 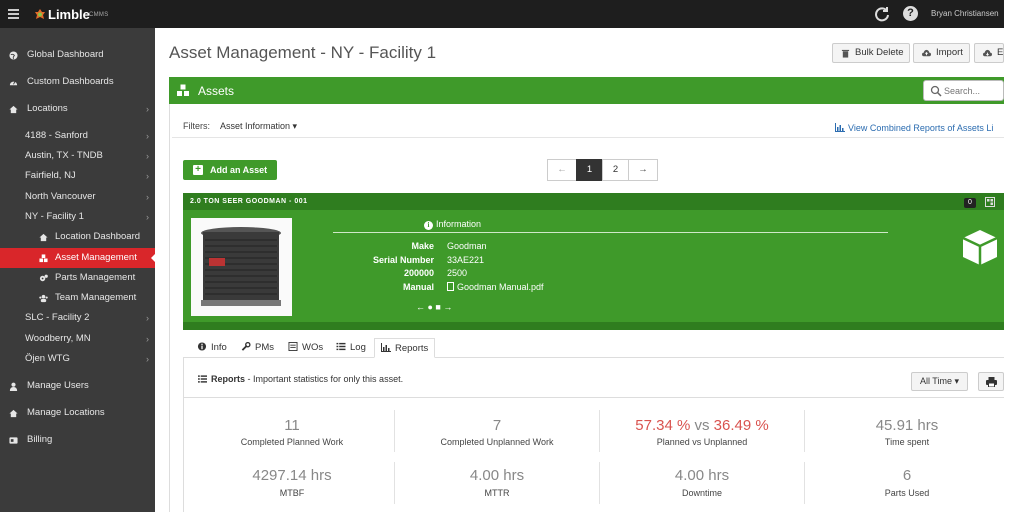 What do you see at coordinates (43, 258) in the screenshot?
I see `cubes-icon` at bounding box center [43, 258].